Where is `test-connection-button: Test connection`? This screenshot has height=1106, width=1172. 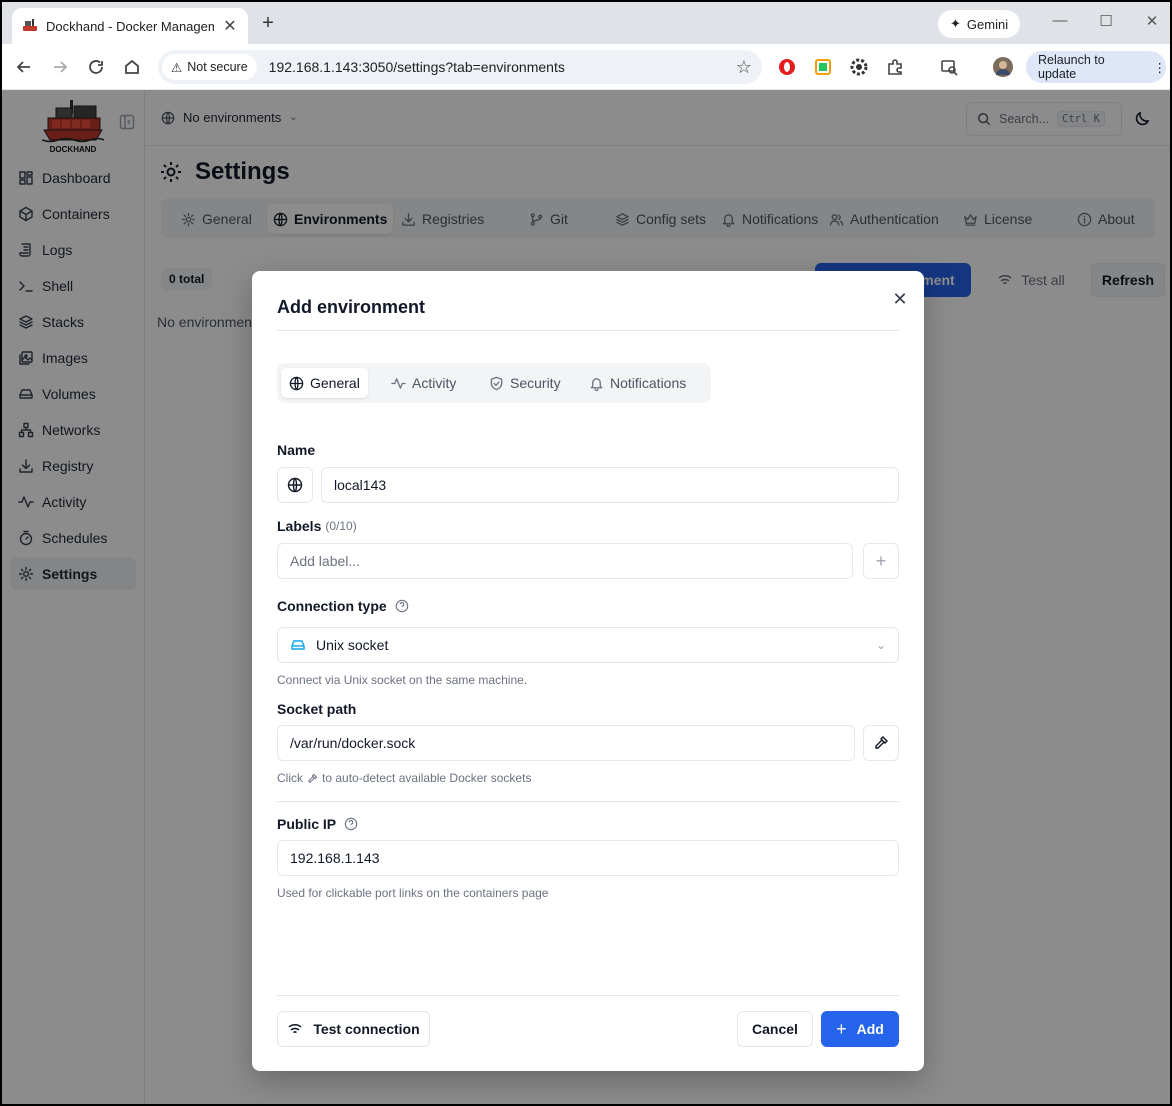
test-connection-button: Test connection is located at coordinates (353, 1029).